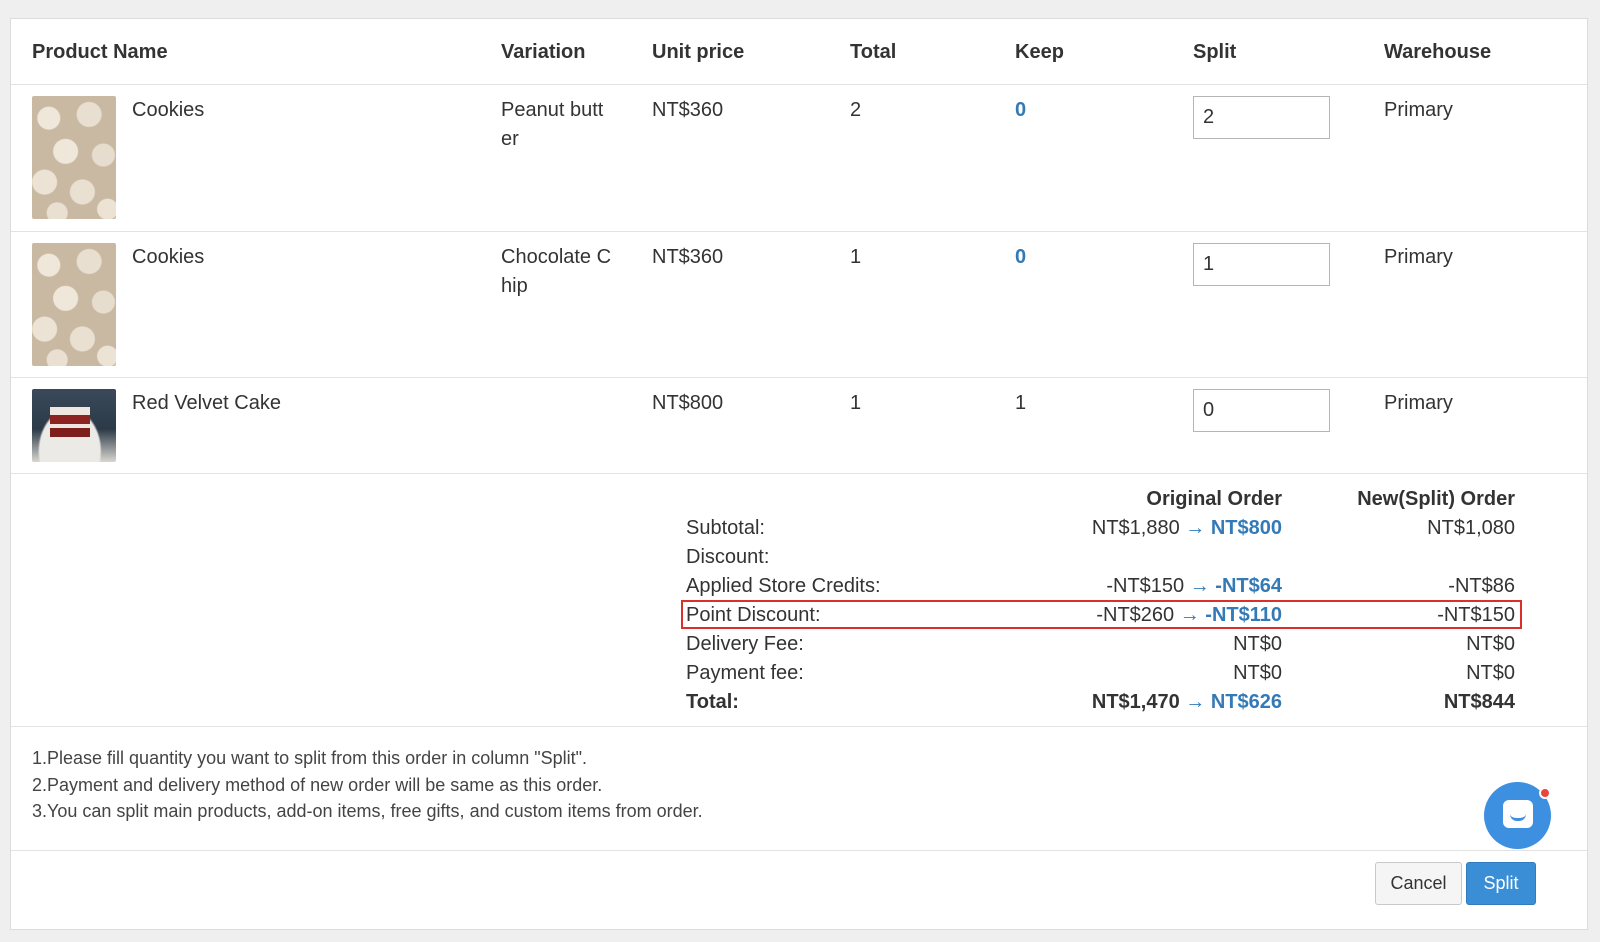 The width and height of the screenshot is (1600, 942). What do you see at coordinates (698, 52) in the screenshot?
I see `col-unit-price: Unit price` at bounding box center [698, 52].